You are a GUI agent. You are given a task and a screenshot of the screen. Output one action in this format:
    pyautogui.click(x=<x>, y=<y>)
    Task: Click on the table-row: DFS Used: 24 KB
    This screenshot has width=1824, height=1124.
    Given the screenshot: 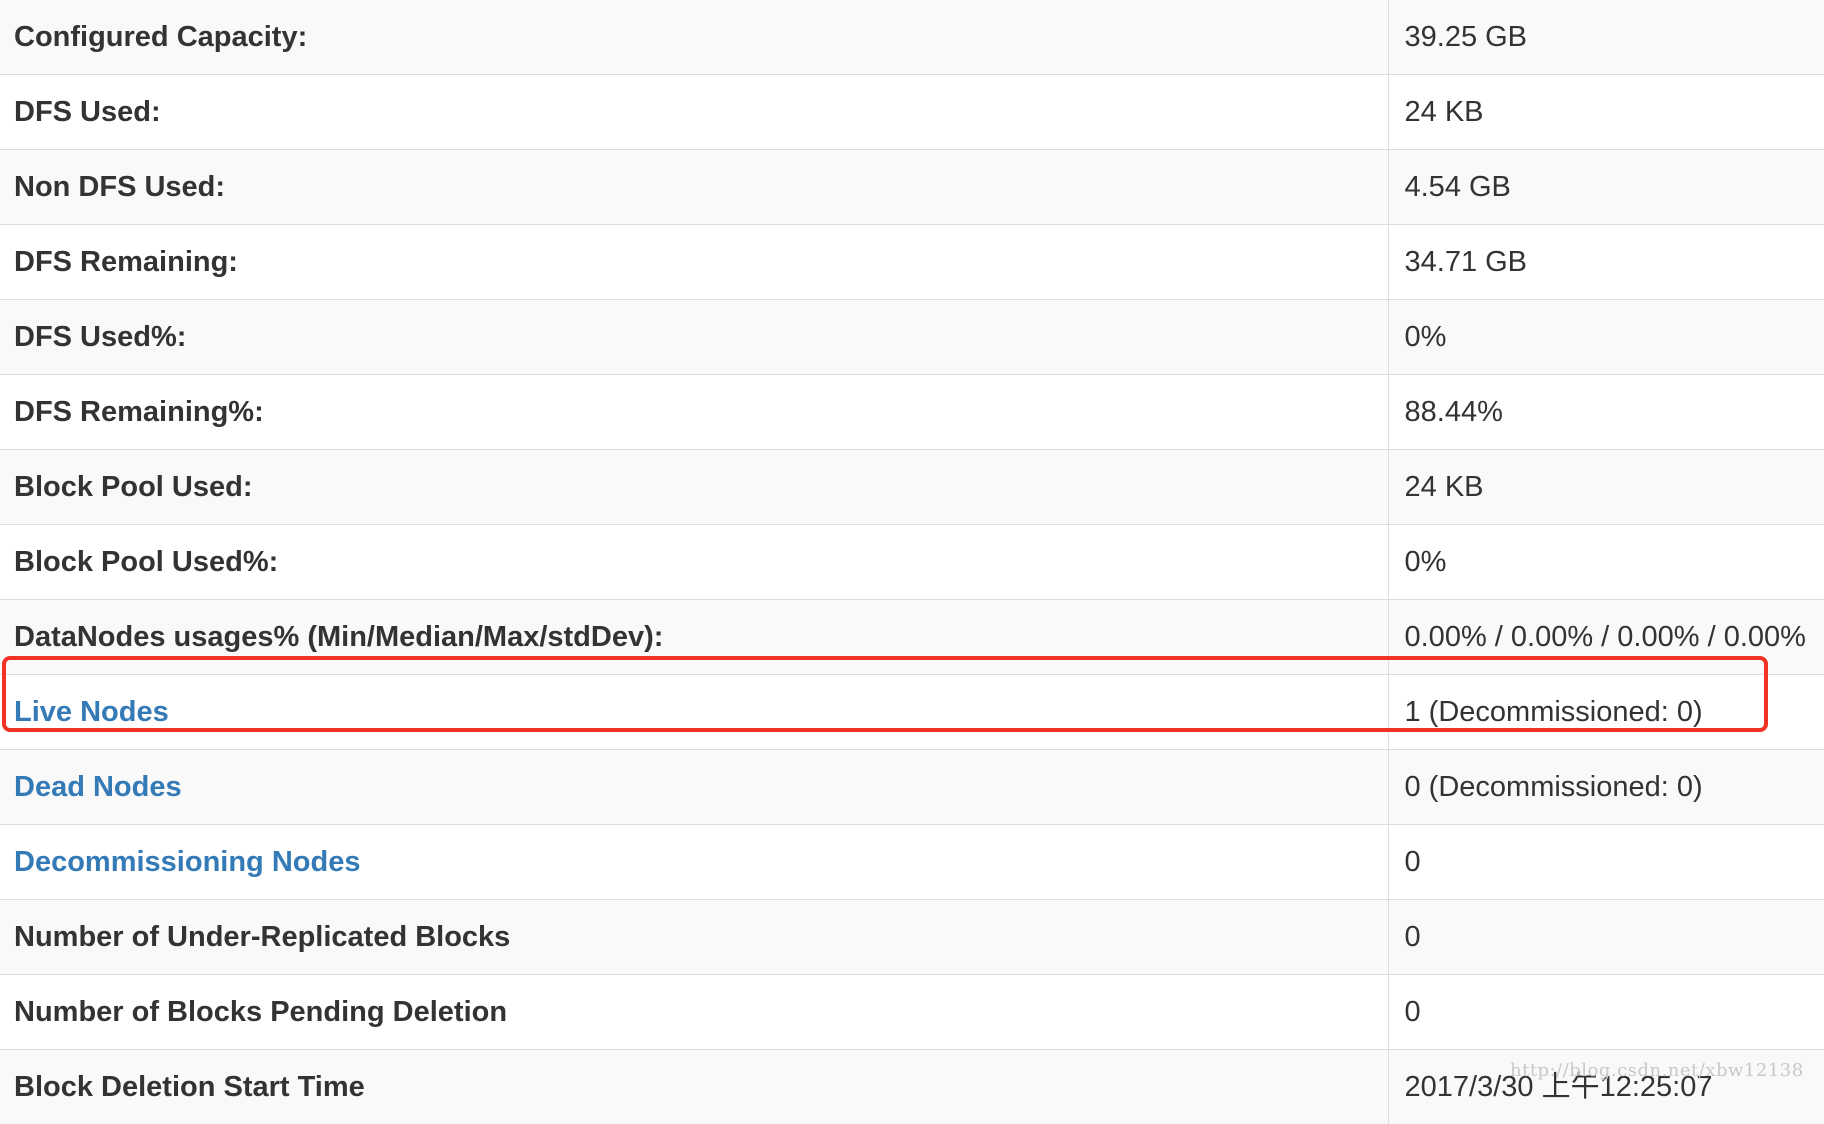 What is the action you would take?
    pyautogui.click(x=912, y=112)
    